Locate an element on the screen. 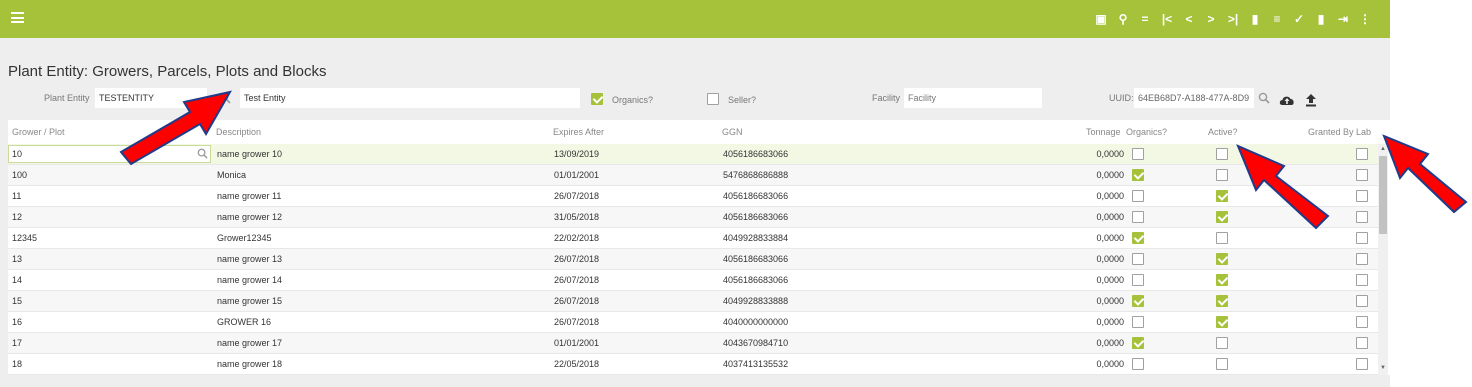 The width and height of the screenshot is (1472, 387). table-row: 100 Monica 01/01/2001 5476868686888 0,0000 is located at coordinates (693, 175).